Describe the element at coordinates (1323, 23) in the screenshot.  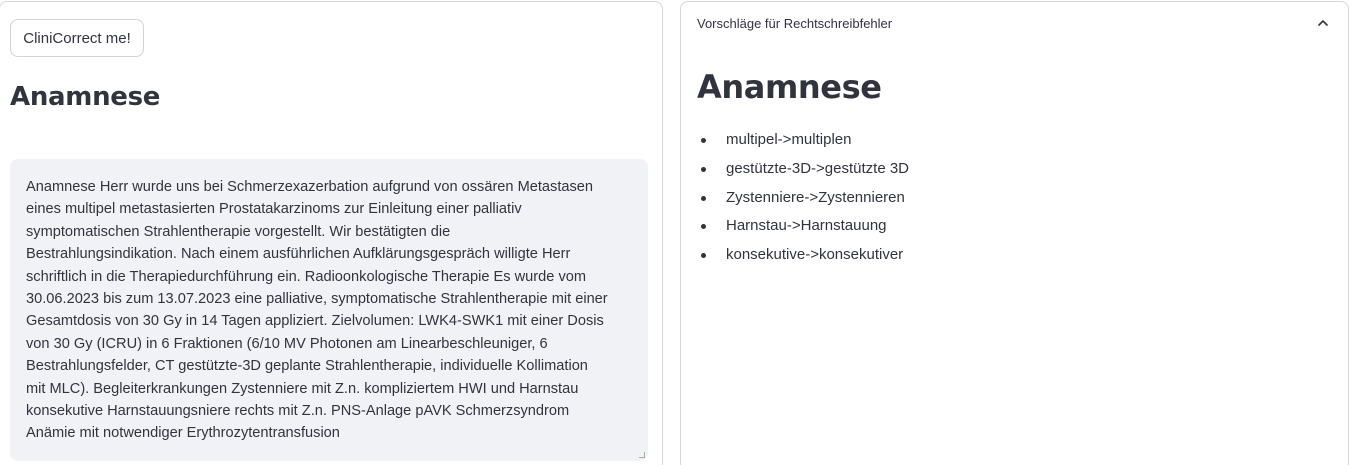
I see `chevron-up-icon` at that location.